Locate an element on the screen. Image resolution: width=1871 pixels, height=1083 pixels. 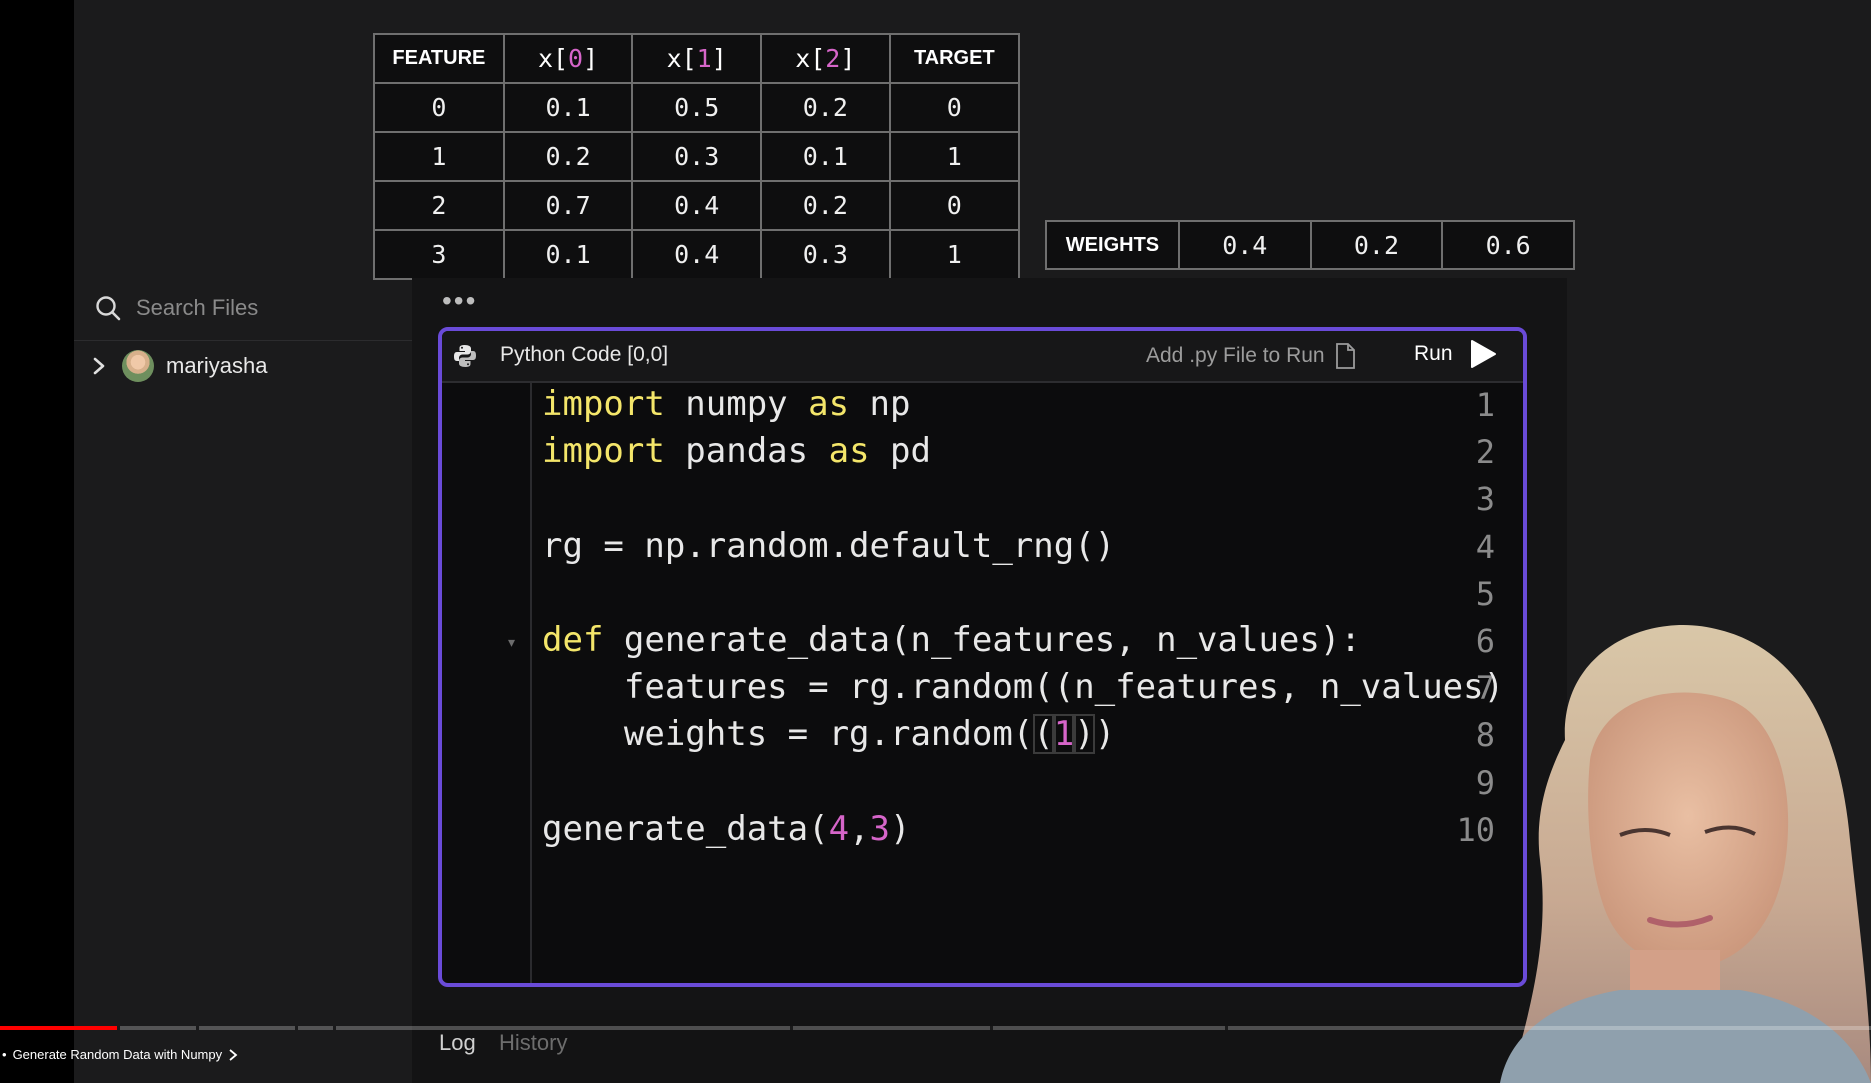
code-line: import pandas as pd is located at coordinates (736, 451).